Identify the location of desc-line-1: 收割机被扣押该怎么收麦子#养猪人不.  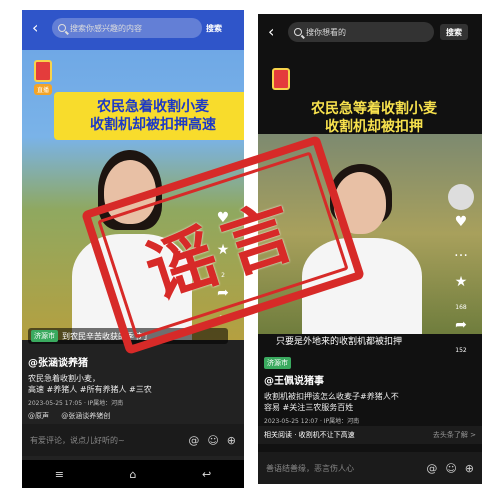
(331, 396).